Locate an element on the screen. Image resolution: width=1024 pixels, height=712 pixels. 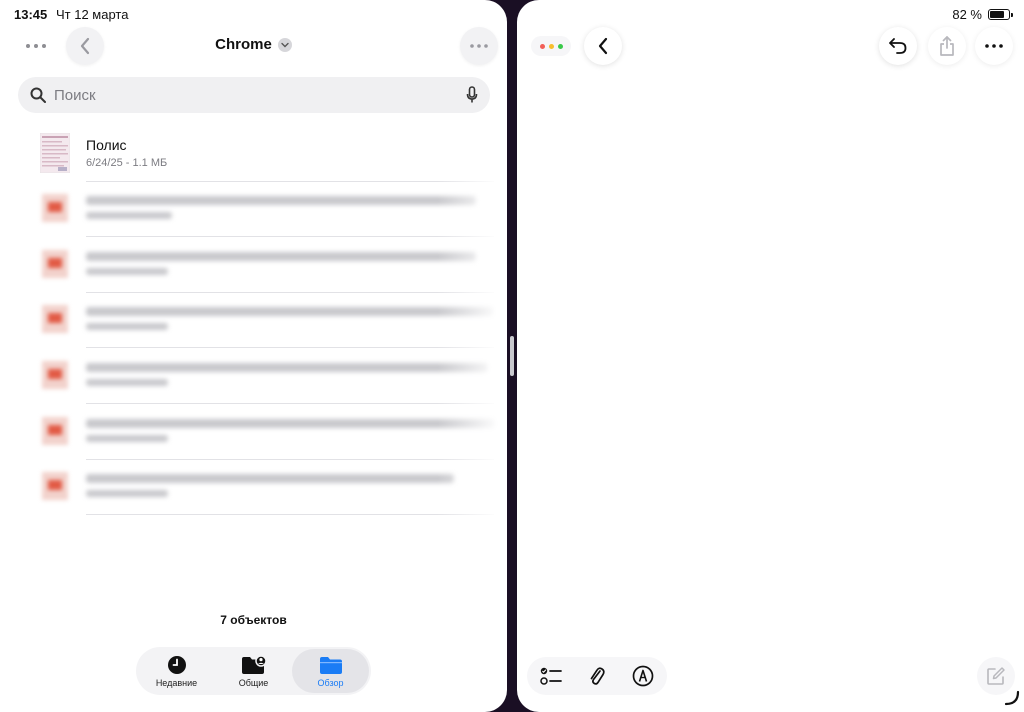
status-time: 13:45 is located at coordinates (31, 14).